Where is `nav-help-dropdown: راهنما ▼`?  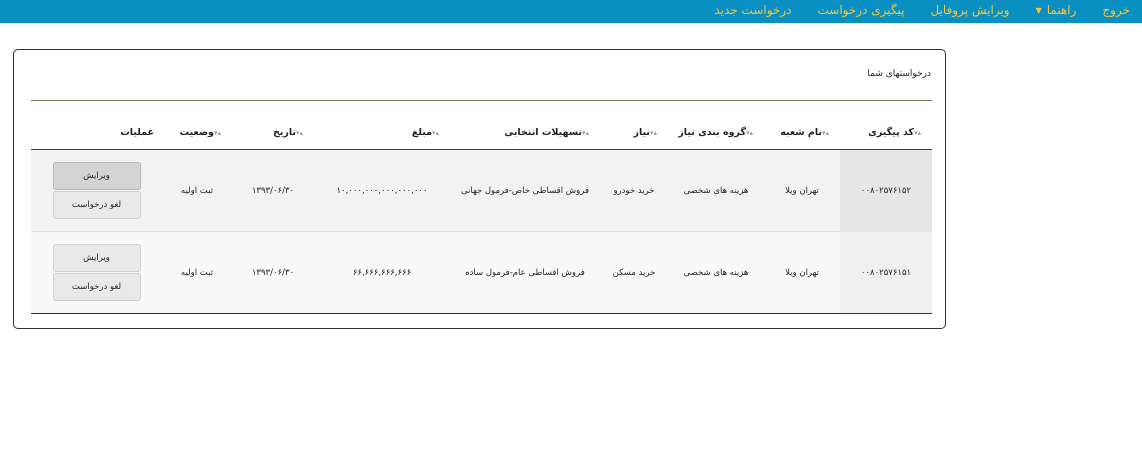 nav-help-dropdown: راهنما ▼ is located at coordinates (1056, 10).